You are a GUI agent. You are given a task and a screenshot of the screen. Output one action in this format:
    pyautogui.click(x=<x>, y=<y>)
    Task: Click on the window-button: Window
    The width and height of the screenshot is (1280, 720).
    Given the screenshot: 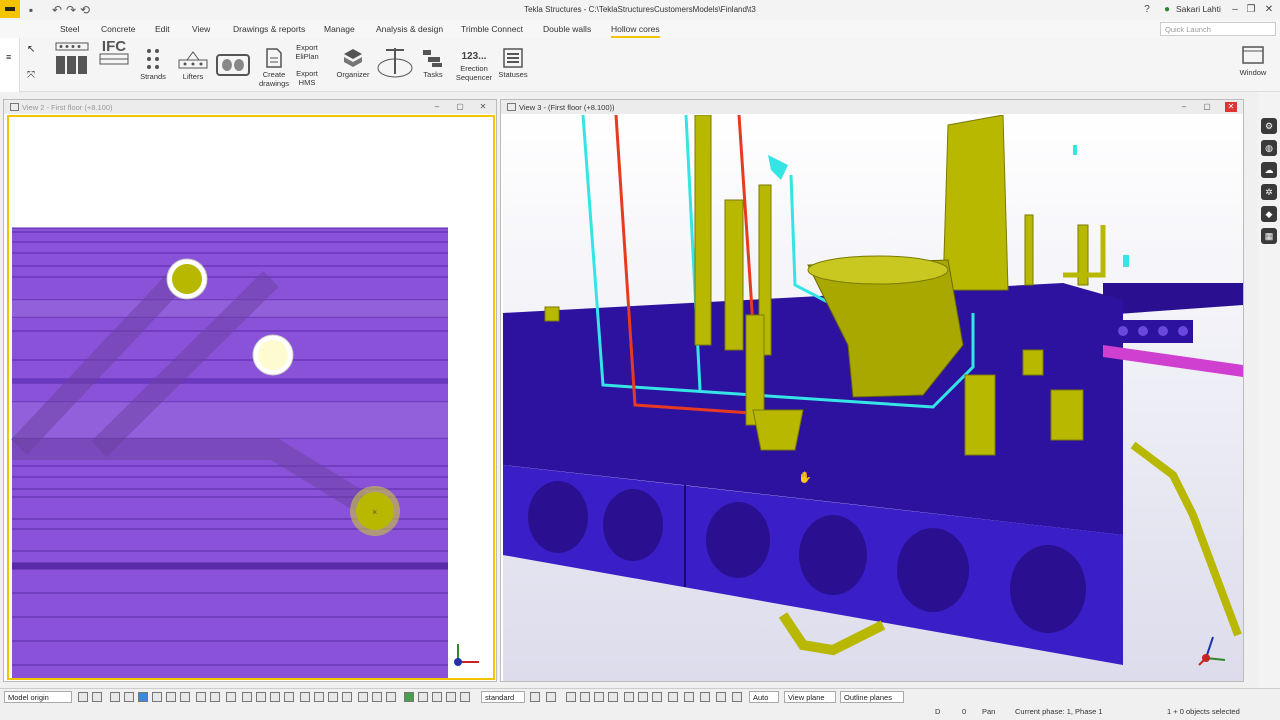 What is the action you would take?
    pyautogui.click(x=1253, y=61)
    